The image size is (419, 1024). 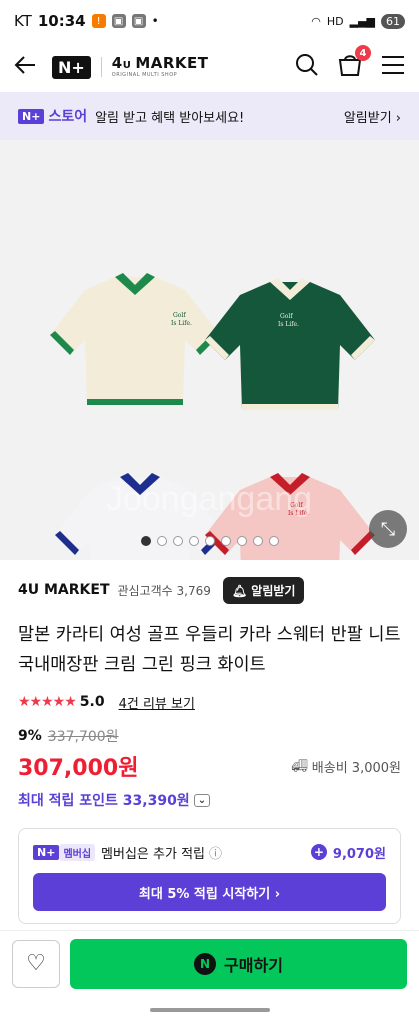 What do you see at coordinates (153, 854) in the screenshot?
I see `membership-text: 멤버십은 추가 적립` at bounding box center [153, 854].